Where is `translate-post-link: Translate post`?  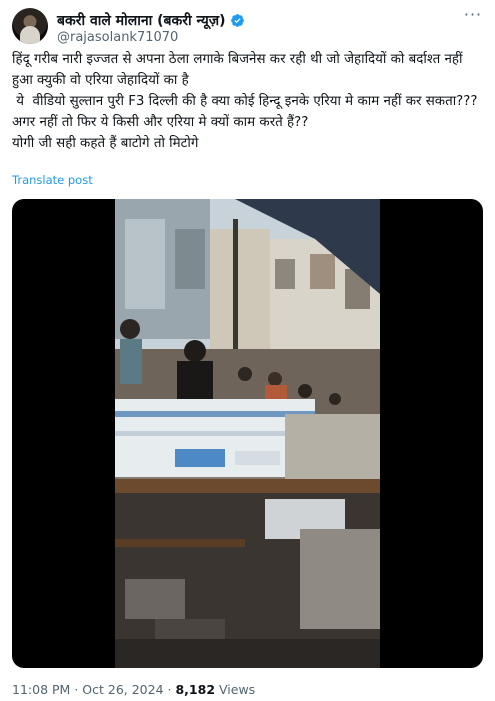
translate-post-link: Translate post is located at coordinates (52, 180).